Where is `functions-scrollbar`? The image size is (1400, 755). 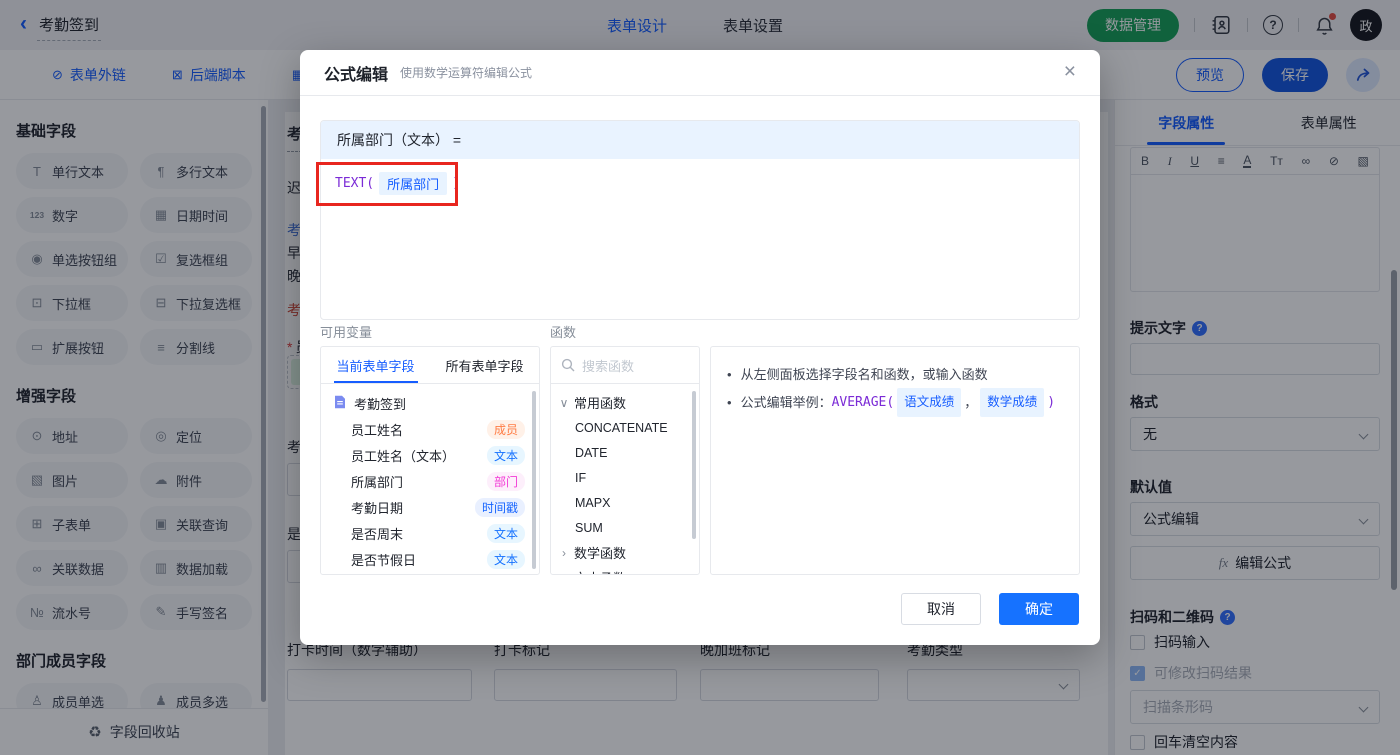
functions-scrollbar is located at coordinates (694, 465).